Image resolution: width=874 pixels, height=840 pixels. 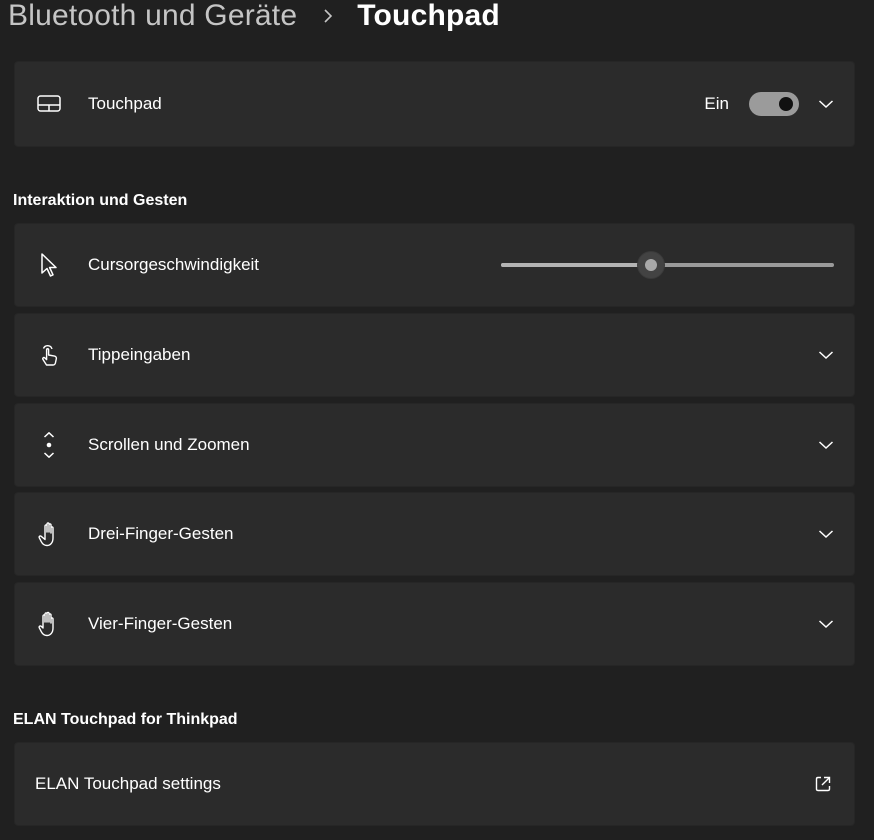 What do you see at coordinates (125, 103) in the screenshot?
I see `touchpad-label: Touchpad` at bounding box center [125, 103].